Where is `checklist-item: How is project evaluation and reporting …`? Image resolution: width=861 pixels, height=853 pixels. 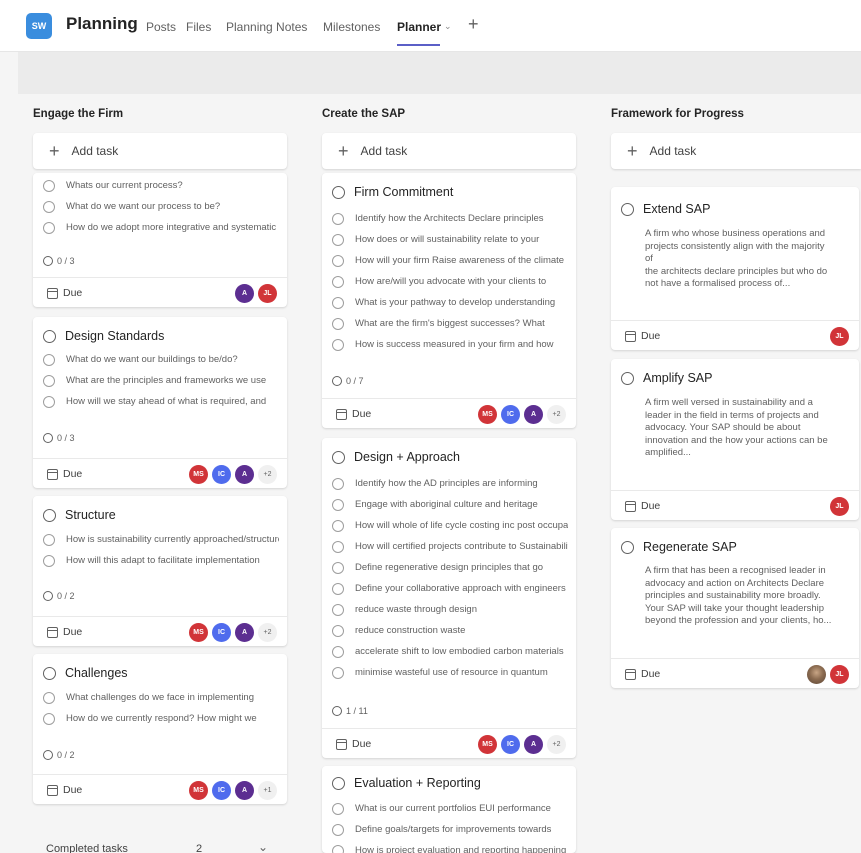 checklist-item: How is project evaluation and reporting … is located at coordinates (450, 846).